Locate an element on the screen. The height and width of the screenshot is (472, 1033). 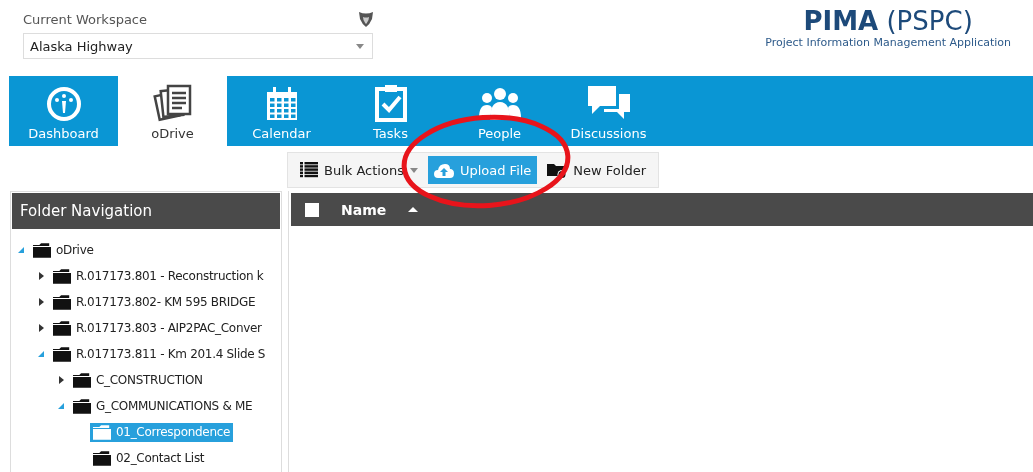
folder-item: R.017173.811 - Km 201.4 Slide S is located at coordinates (159, 354).